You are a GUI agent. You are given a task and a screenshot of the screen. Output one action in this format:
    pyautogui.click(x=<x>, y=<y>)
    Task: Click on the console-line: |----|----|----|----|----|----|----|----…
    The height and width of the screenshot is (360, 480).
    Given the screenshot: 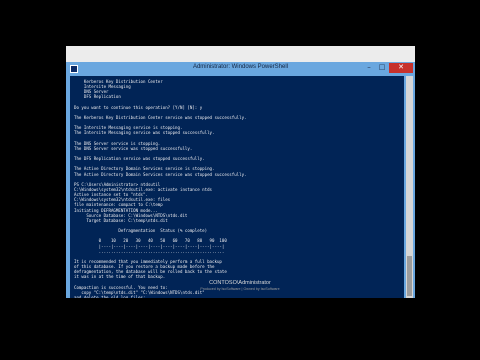 What is the action you would take?
    pyautogui.click(x=149, y=246)
    